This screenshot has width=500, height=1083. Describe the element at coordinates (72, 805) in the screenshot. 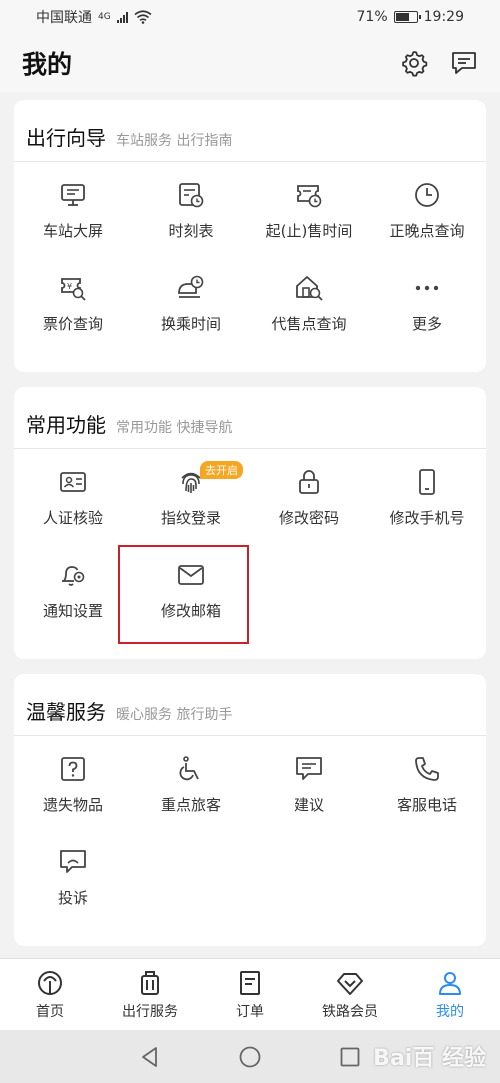

I see `grid-item-label: 遗失物品` at that location.